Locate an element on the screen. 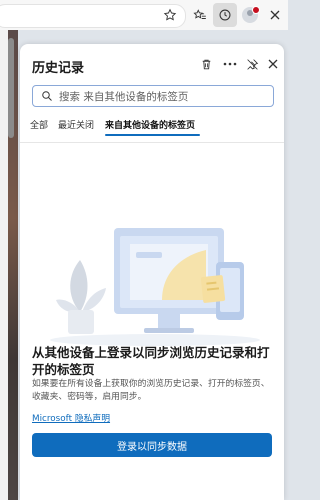 Image resolution: width=320 pixels, height=500 pixels. browser-toolbar is located at coordinates (144, 15).